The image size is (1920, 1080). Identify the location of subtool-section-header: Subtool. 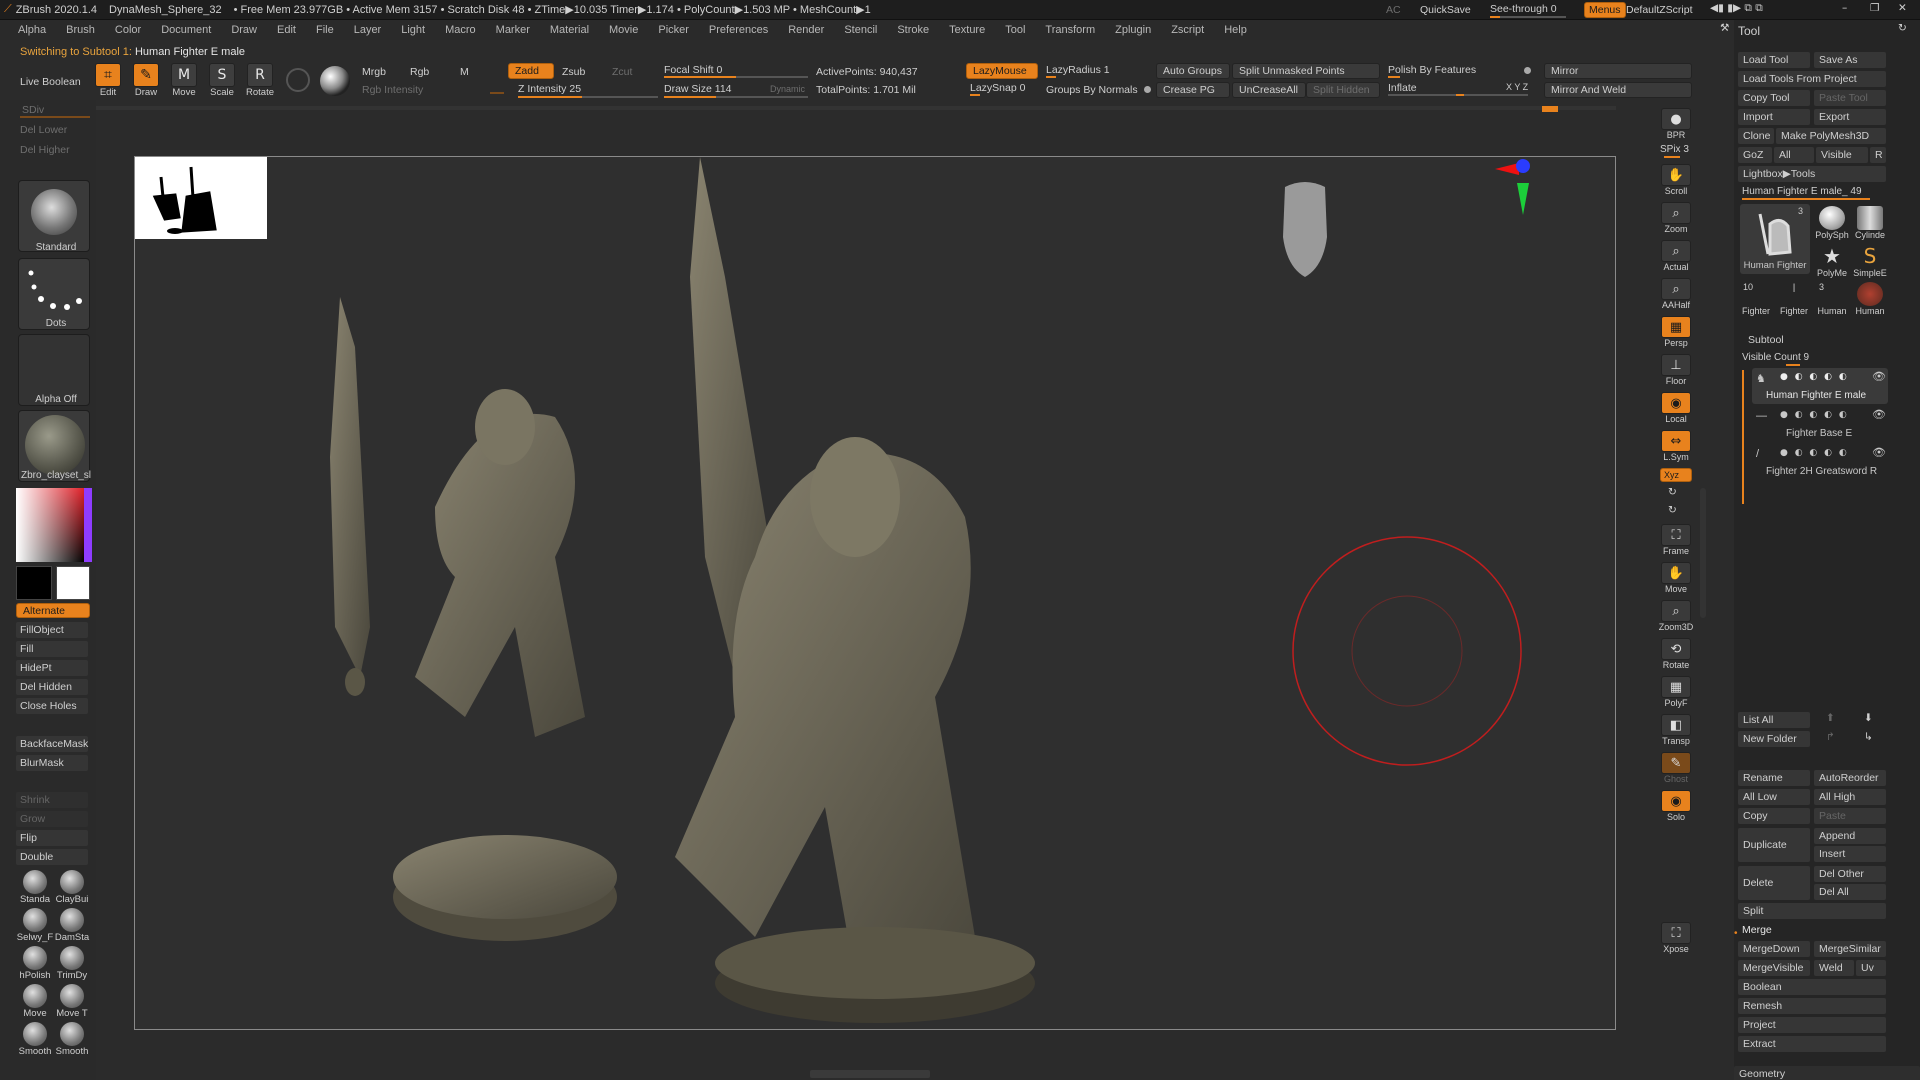
(1766, 340).